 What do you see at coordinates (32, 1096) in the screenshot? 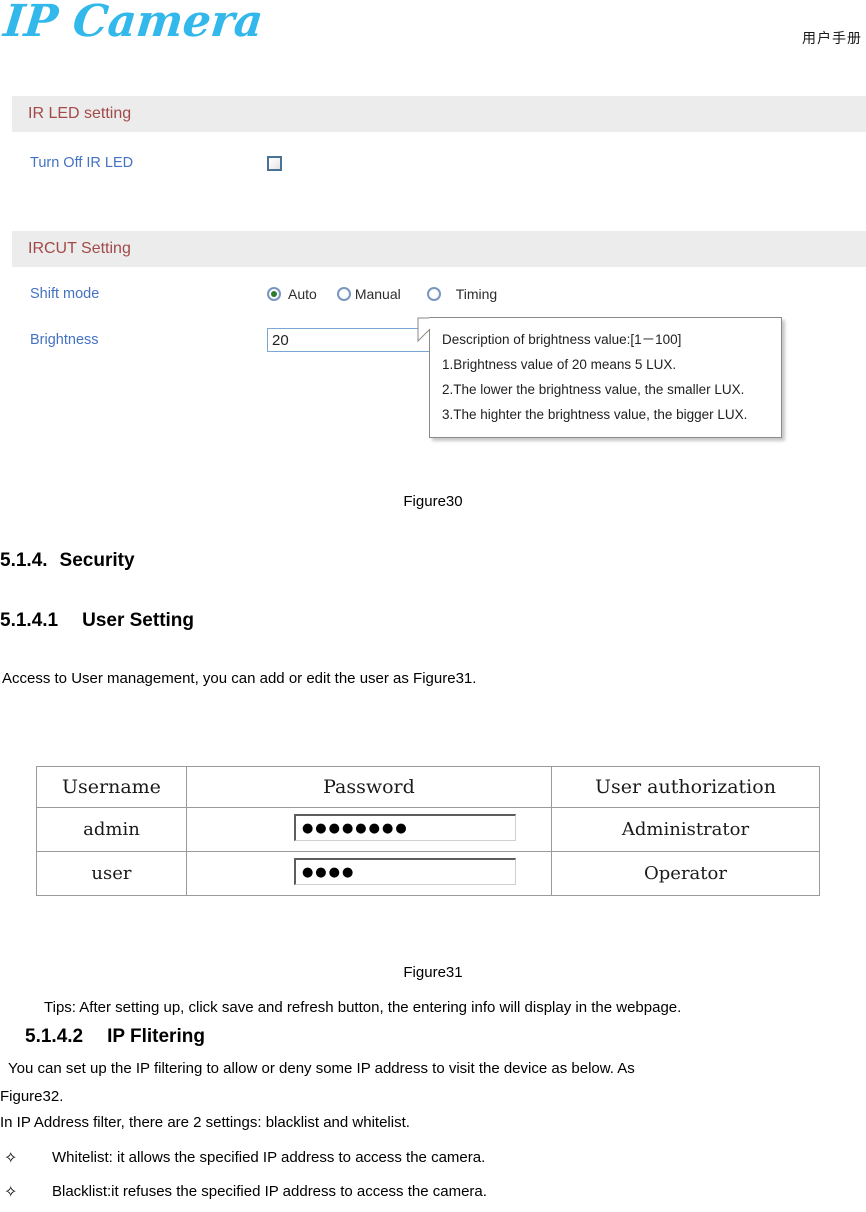
I see `ip-filtering-intro-line2: Figure32.` at bounding box center [32, 1096].